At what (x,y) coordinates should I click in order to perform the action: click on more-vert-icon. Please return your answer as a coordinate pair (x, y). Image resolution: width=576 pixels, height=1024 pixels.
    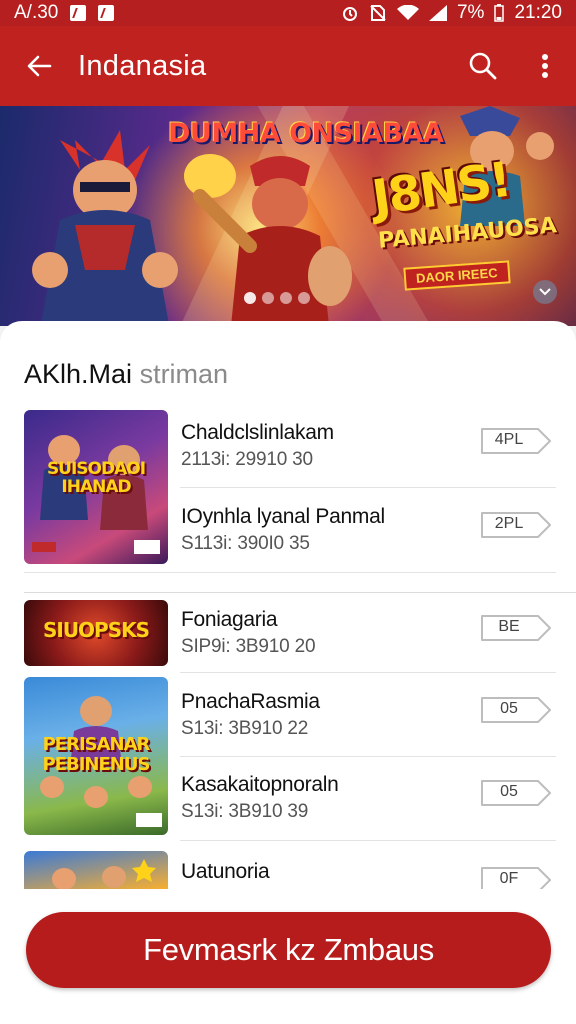
    Looking at the image, I should click on (545, 66).